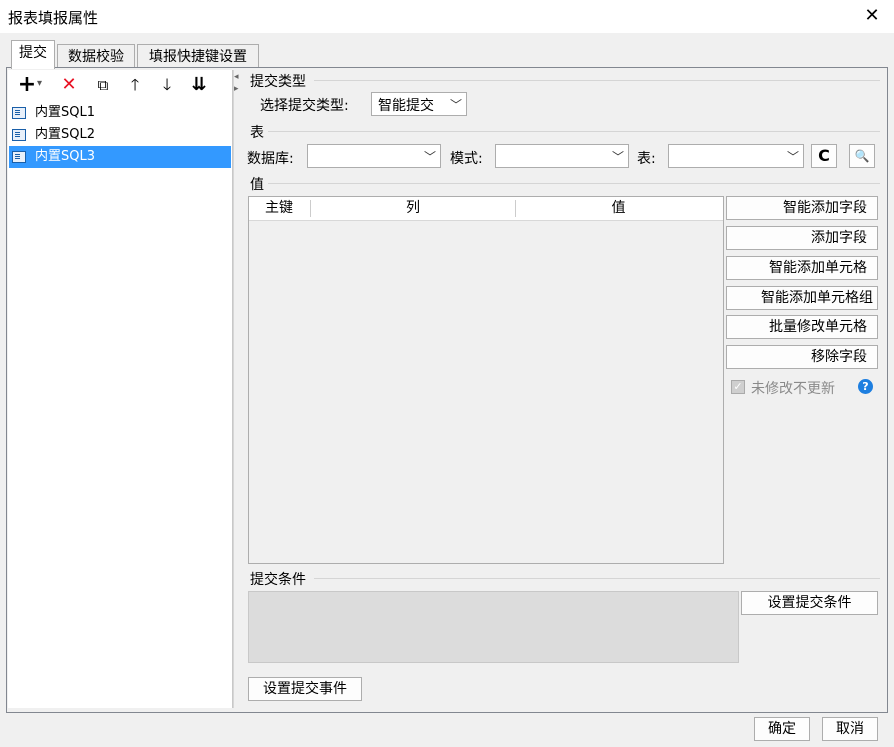  Describe the element at coordinates (782, 729) in the screenshot. I see `ok-button: 确定` at that location.